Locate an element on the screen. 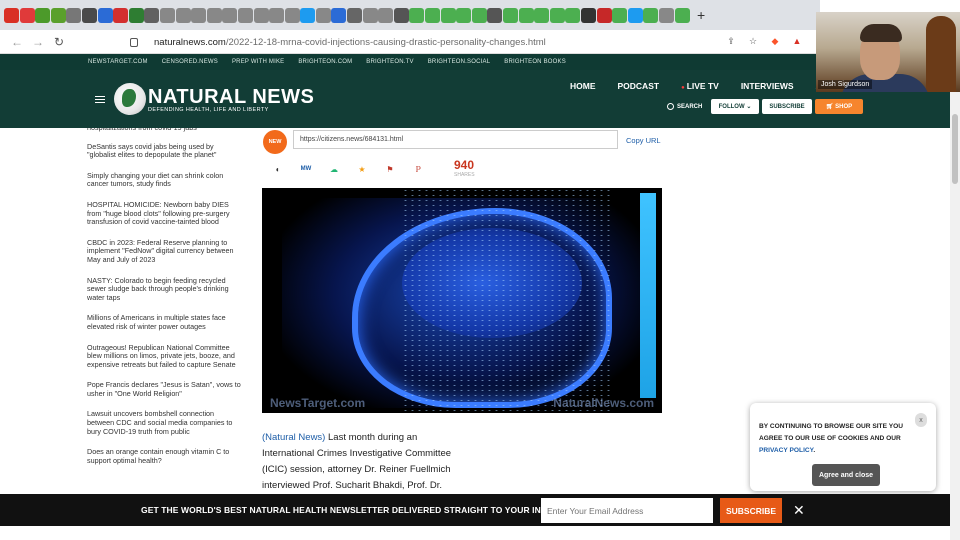 The width and height of the screenshot is (960, 540). top-link: NEWSTARGET.COM is located at coordinates (118, 62).